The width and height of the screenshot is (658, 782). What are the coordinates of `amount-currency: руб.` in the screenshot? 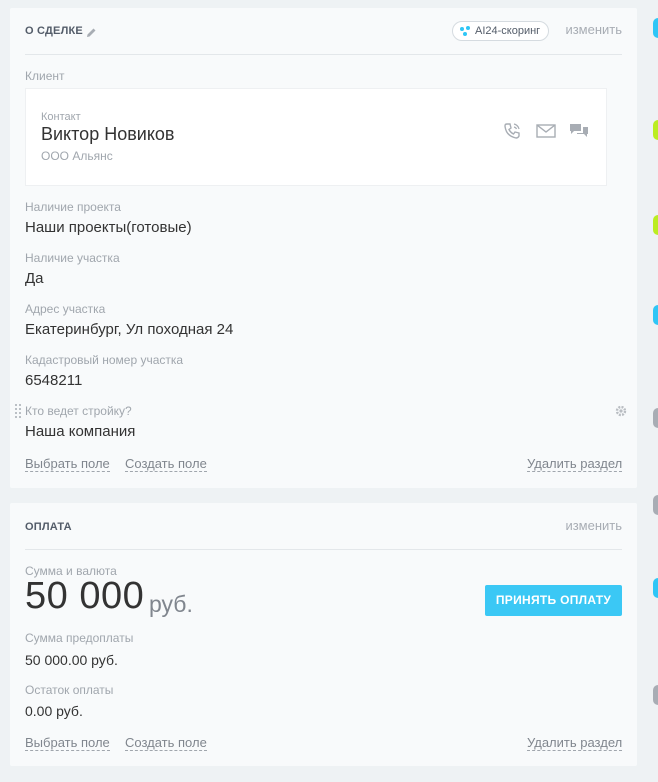 It's located at (171, 604).